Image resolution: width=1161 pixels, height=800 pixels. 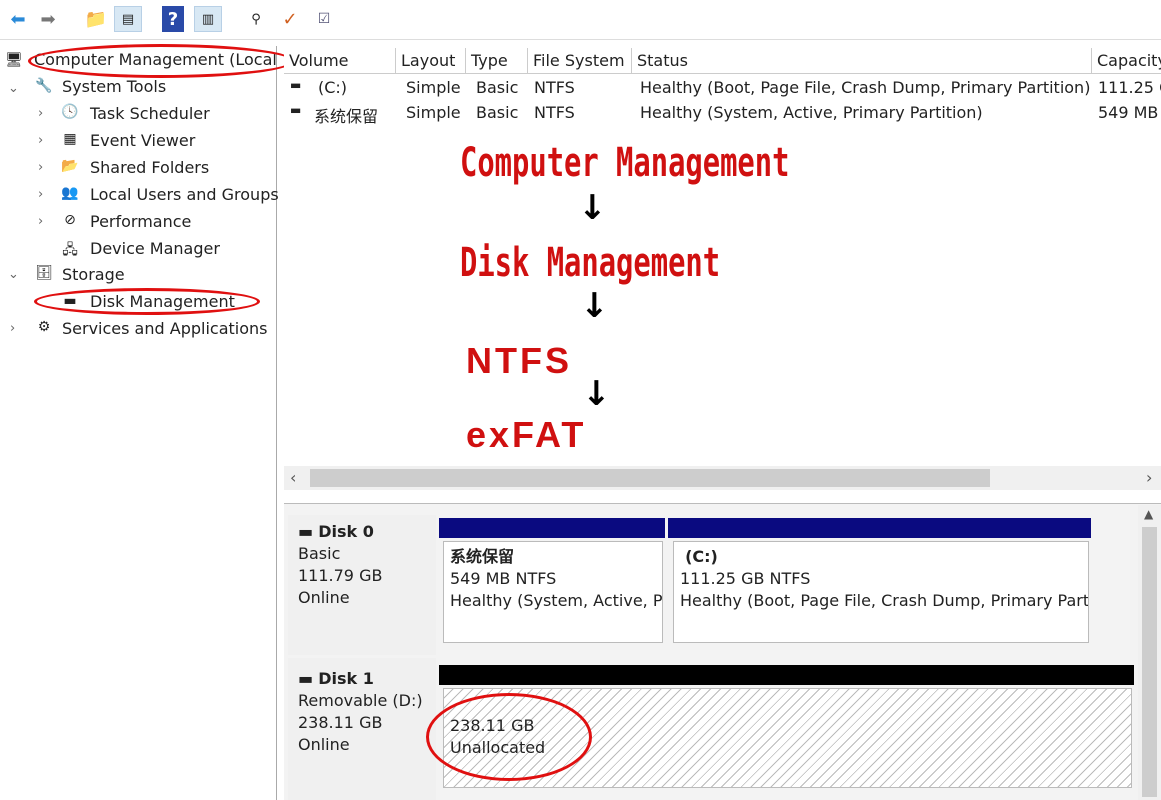 What do you see at coordinates (580, 20) in the screenshot?
I see `toolbar: ⬅ ➡ 📁 ▤ ? ▥ ⚲ ✓ ☑` at bounding box center [580, 20].